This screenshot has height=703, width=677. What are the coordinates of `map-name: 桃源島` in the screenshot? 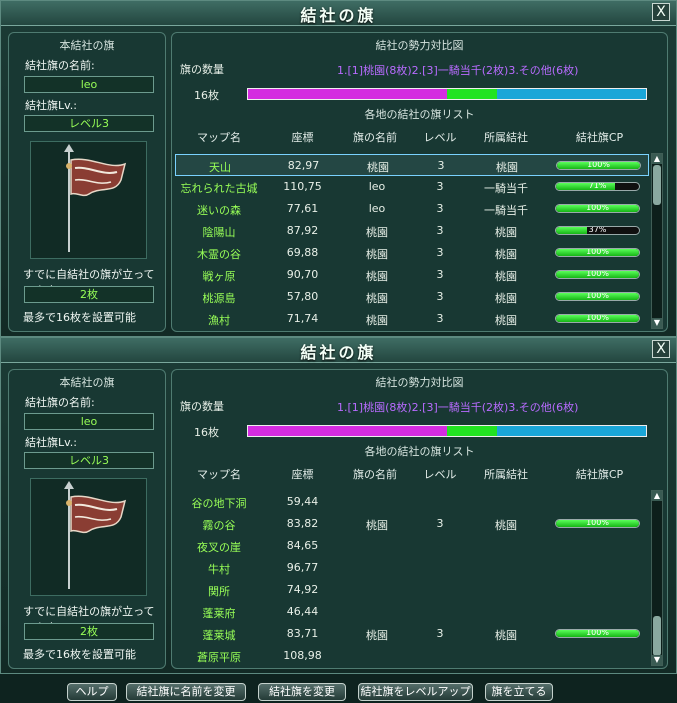 It's located at (219, 298).